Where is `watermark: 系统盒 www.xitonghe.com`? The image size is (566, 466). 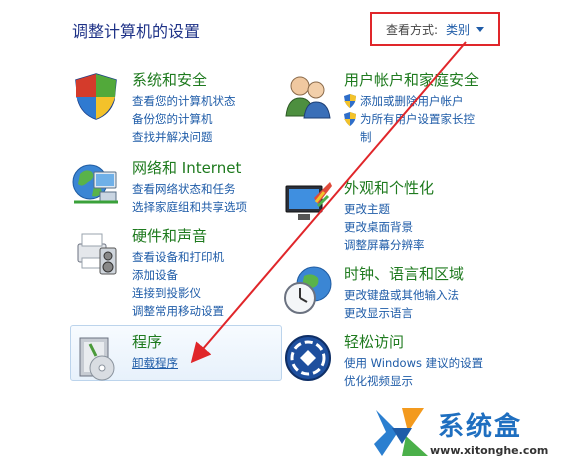 watermark: 系统盒 www.xitonghe.com is located at coordinates (467, 434).